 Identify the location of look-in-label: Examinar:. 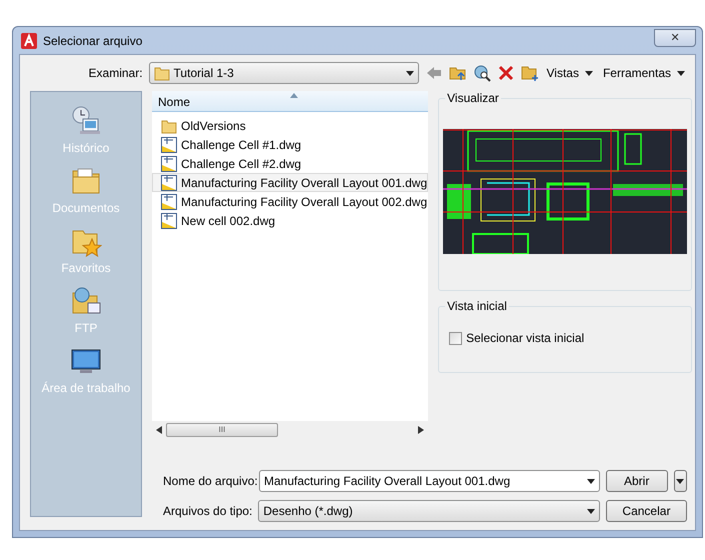
(115, 73).